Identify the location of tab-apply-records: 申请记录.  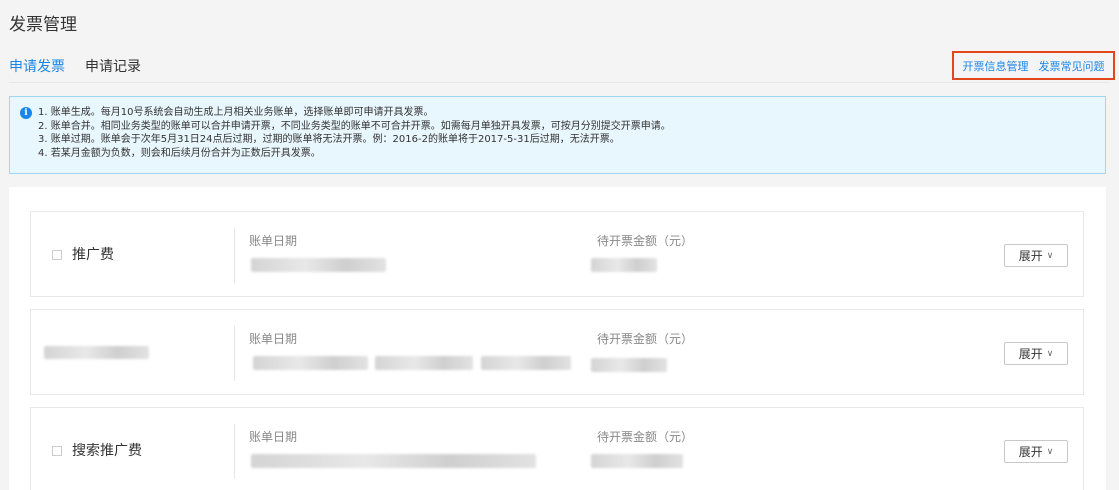
(113, 70).